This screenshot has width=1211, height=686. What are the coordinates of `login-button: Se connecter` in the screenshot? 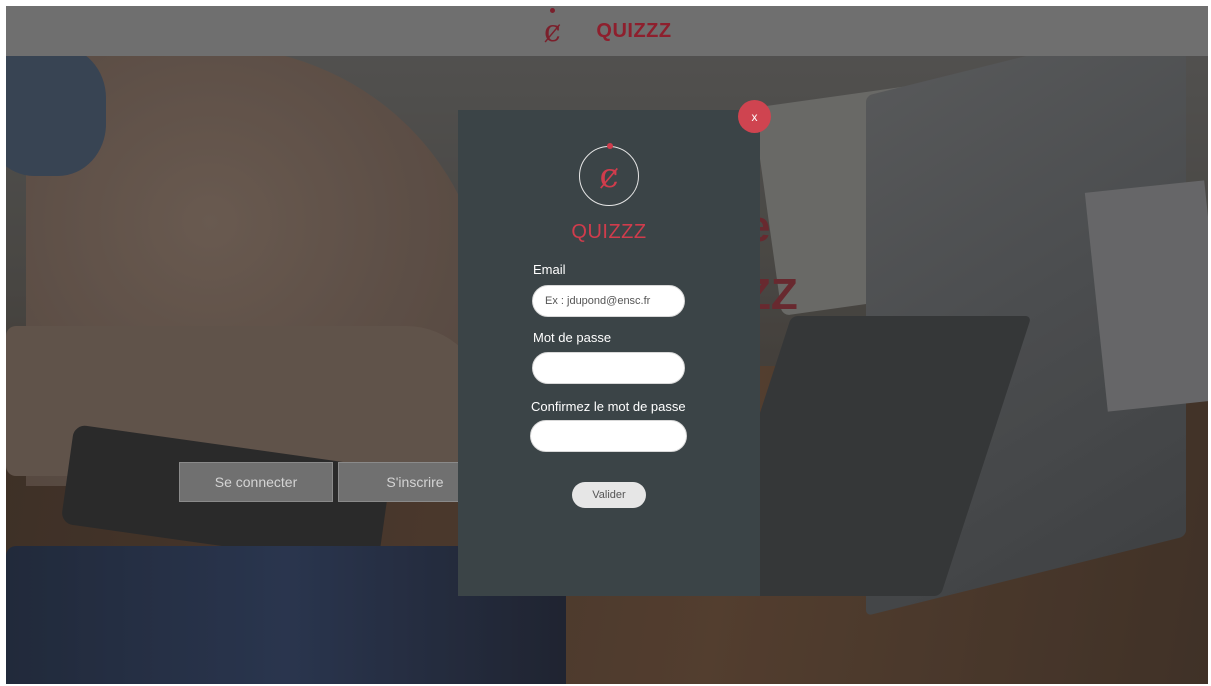 It's located at (256, 482).